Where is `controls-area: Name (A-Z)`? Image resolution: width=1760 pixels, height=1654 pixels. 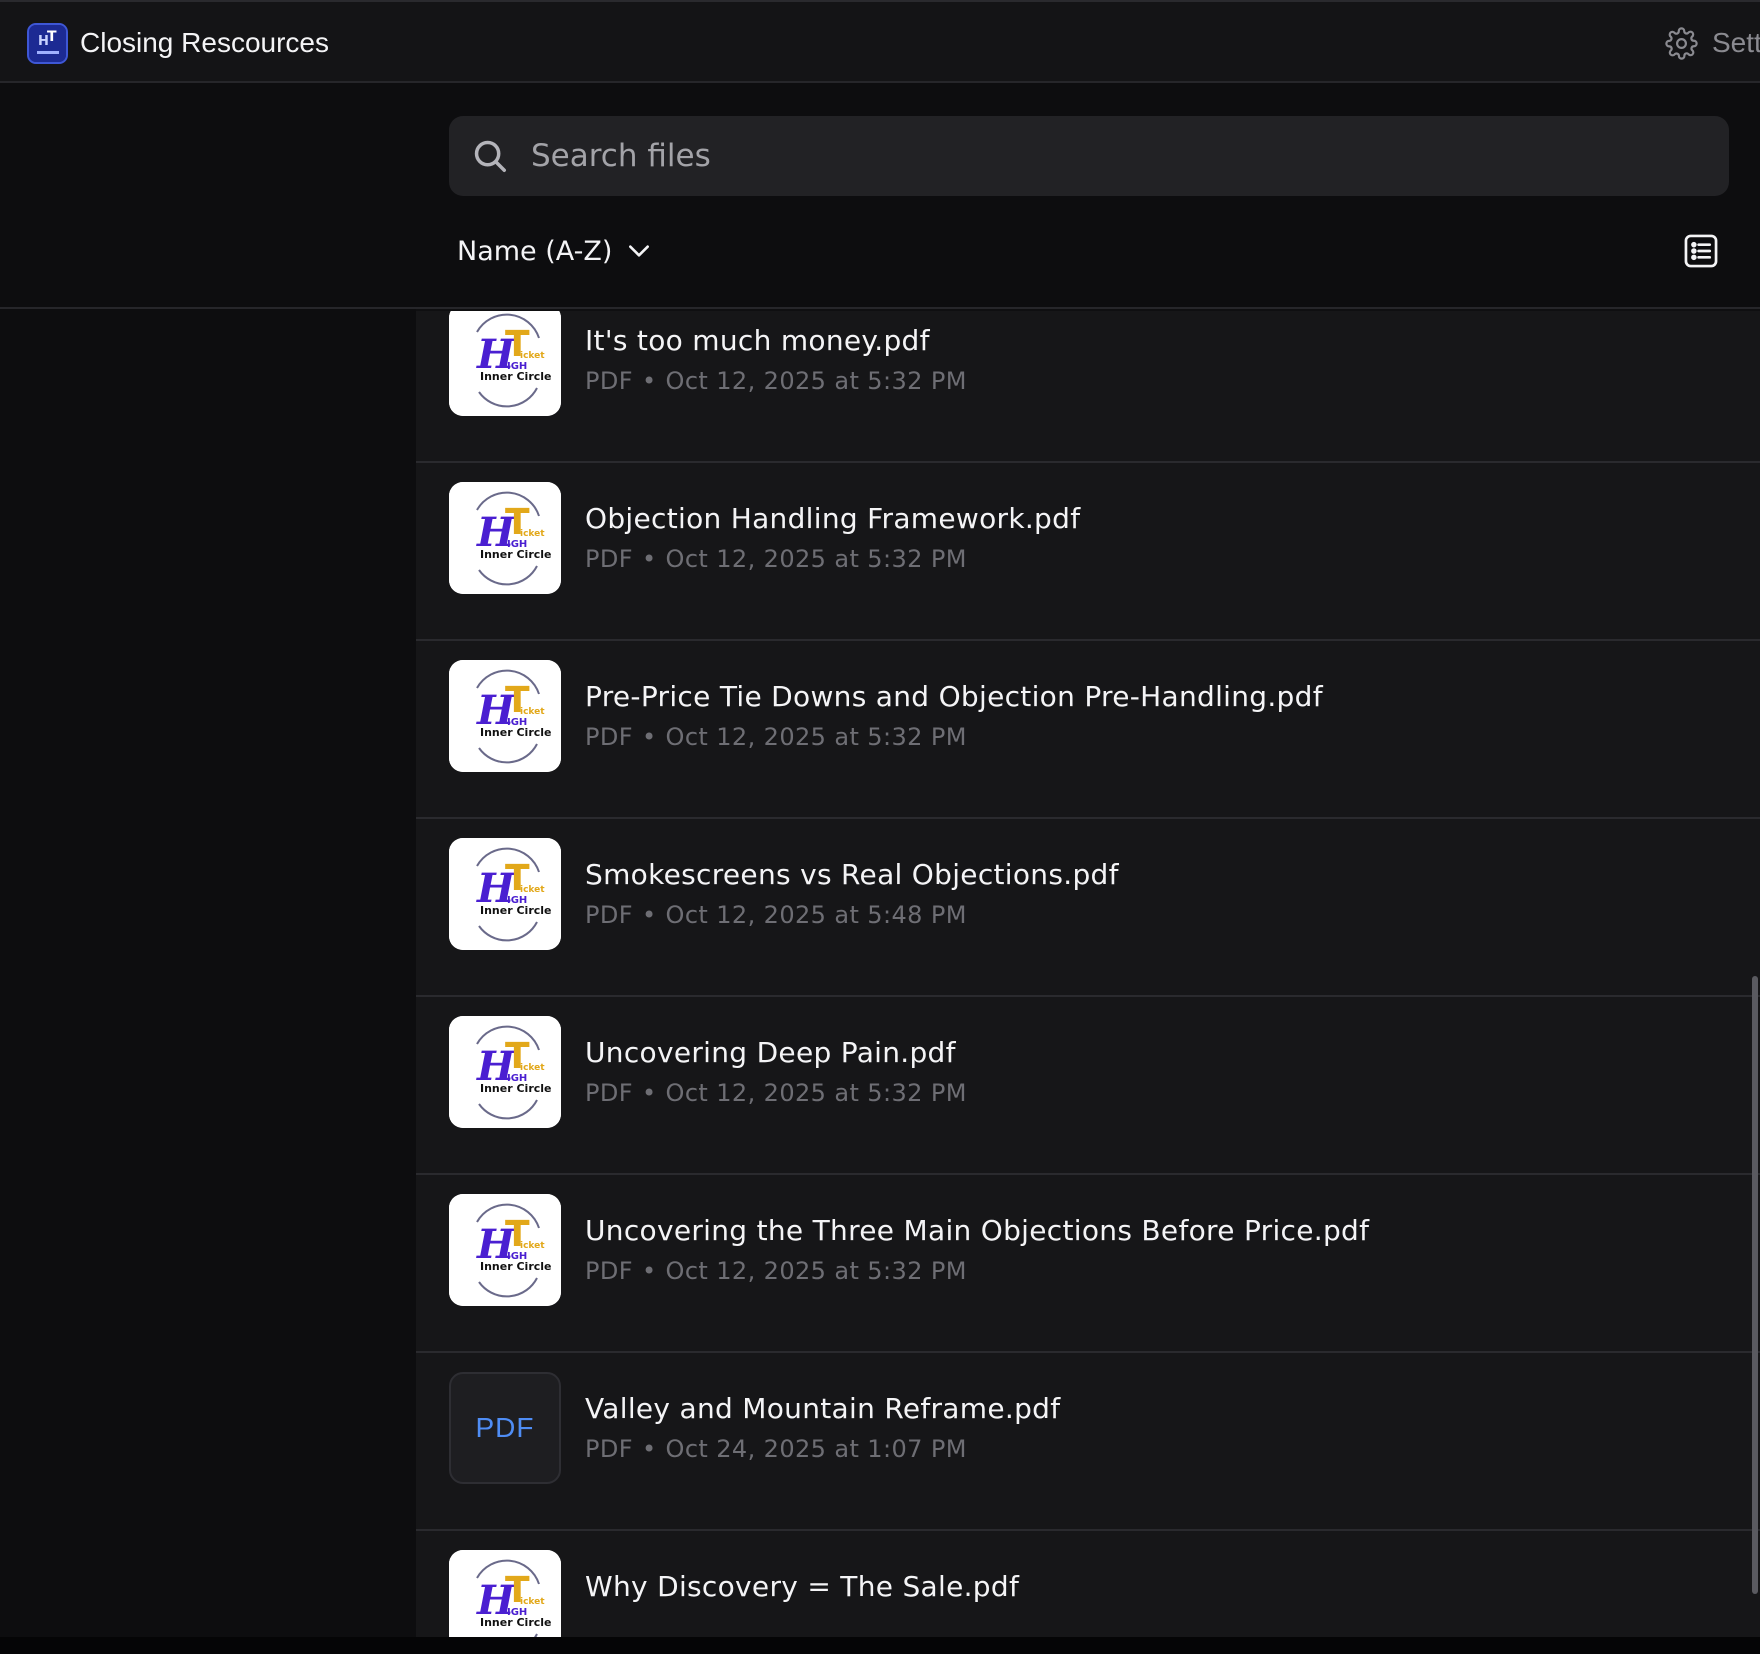
controls-area: Name (A-Z) is located at coordinates (880, 196).